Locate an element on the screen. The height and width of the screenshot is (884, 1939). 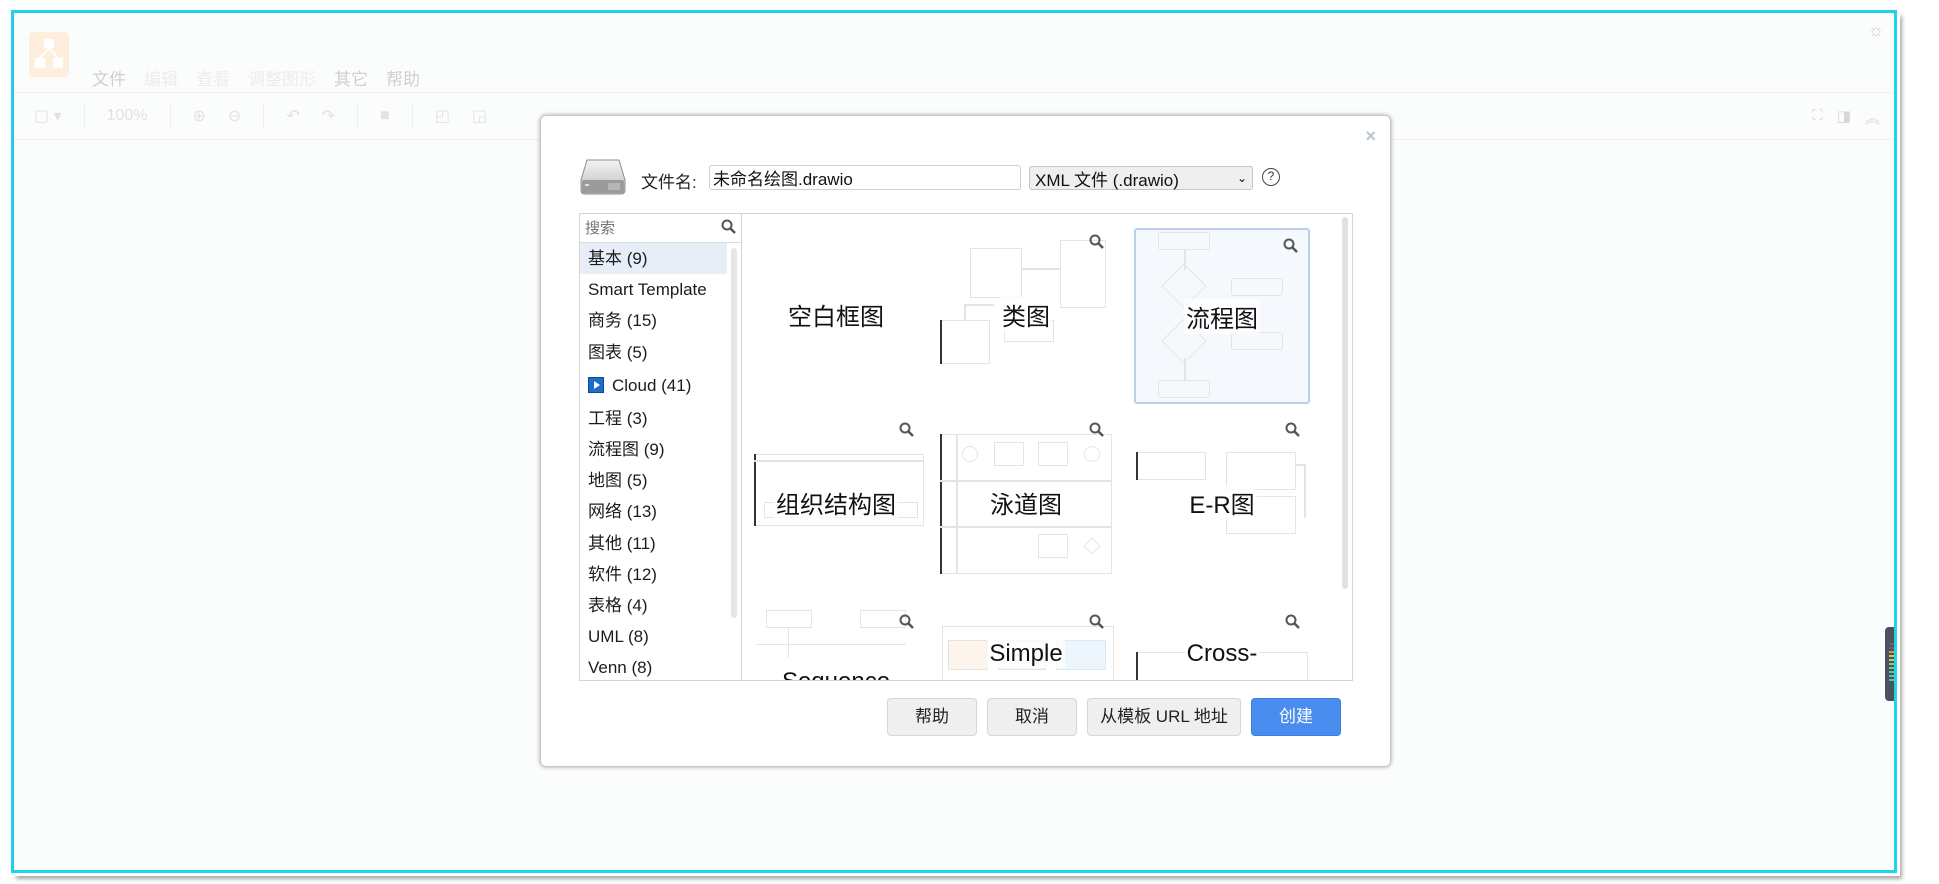
menu-help: 帮助 is located at coordinates (403, 77).